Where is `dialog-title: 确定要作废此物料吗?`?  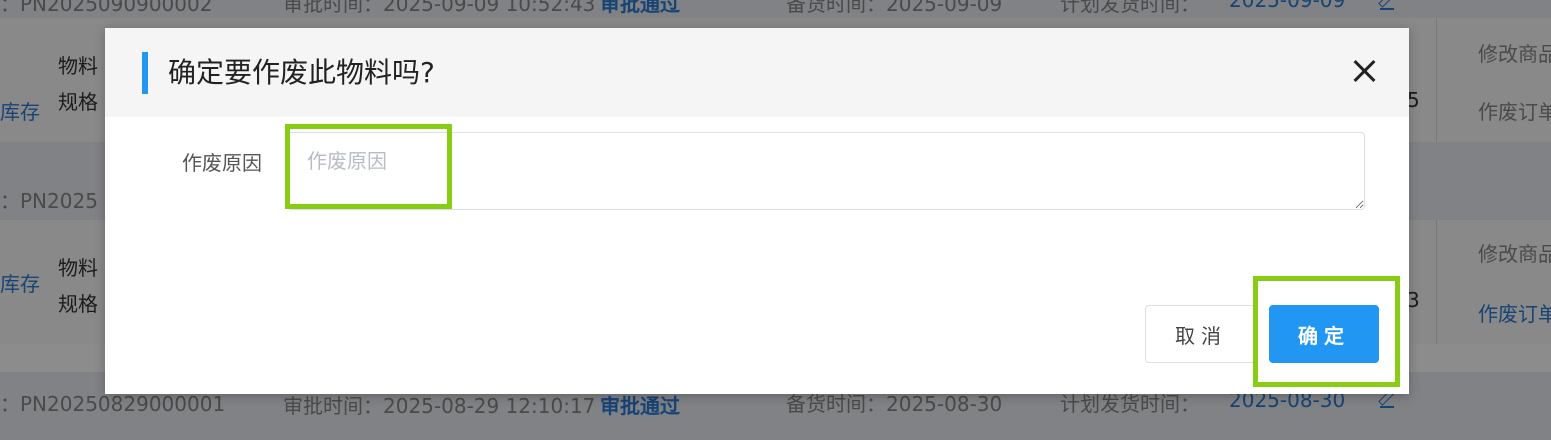
dialog-title: 确定要作废此物料吗? is located at coordinates (301, 72).